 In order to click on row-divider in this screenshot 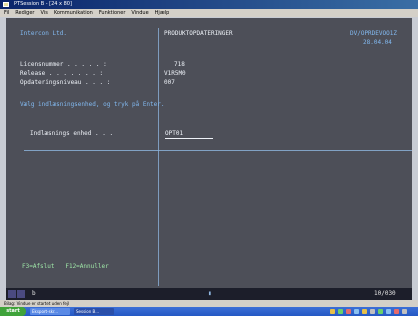, I will do `click(218, 150)`.